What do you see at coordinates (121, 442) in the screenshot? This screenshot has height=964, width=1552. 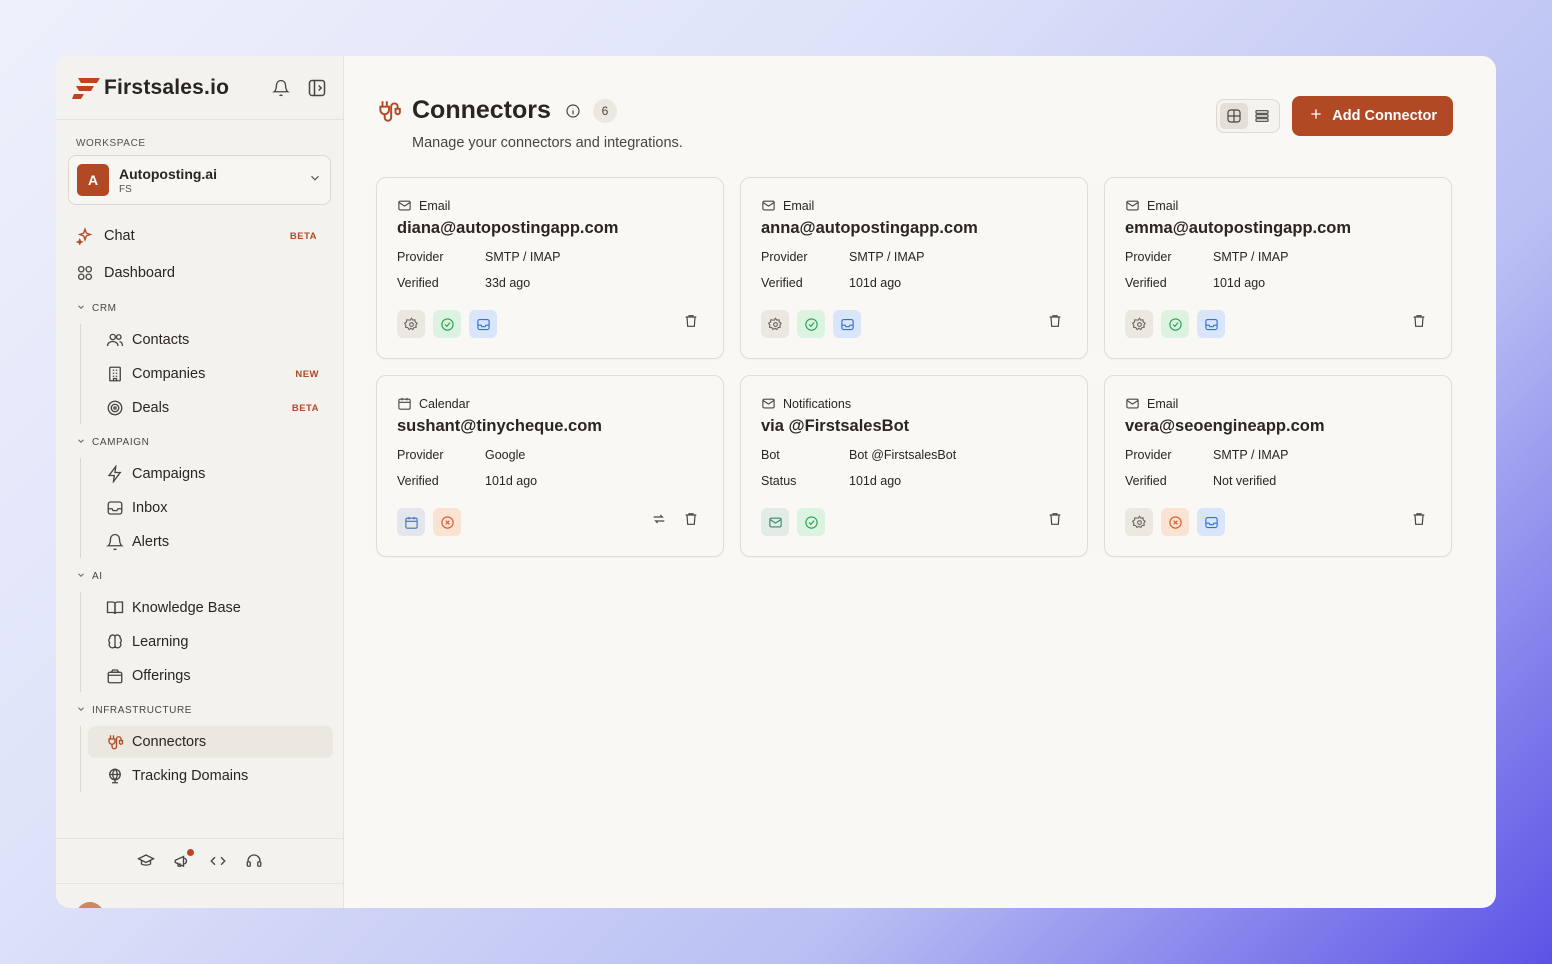 I see `section-header-label: CAMPAIGN` at bounding box center [121, 442].